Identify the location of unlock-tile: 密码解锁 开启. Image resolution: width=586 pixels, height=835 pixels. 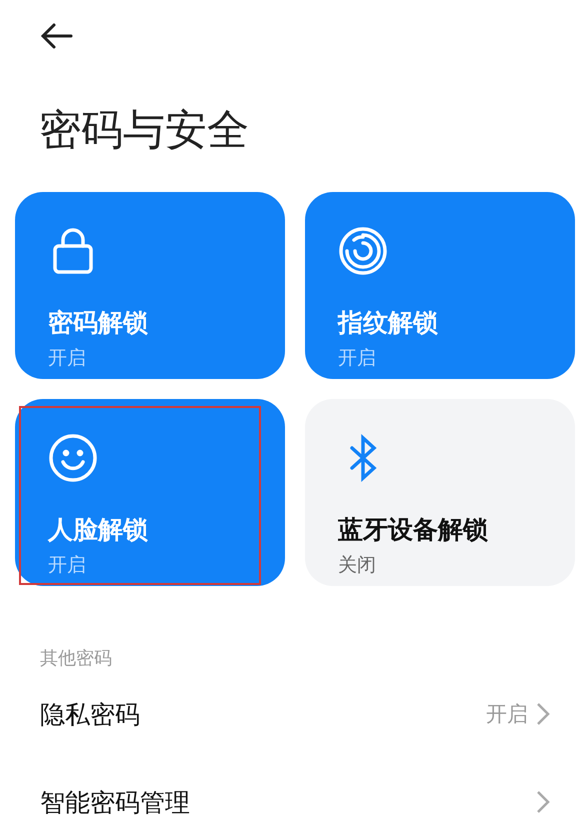
(150, 285).